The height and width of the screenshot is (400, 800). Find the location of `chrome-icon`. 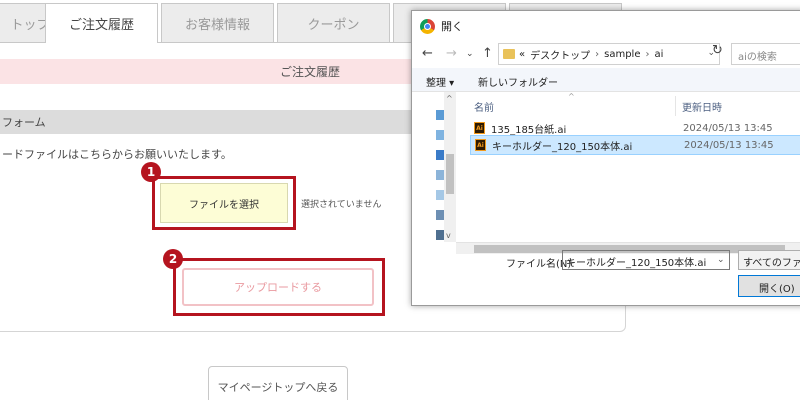

chrome-icon is located at coordinates (427, 26).